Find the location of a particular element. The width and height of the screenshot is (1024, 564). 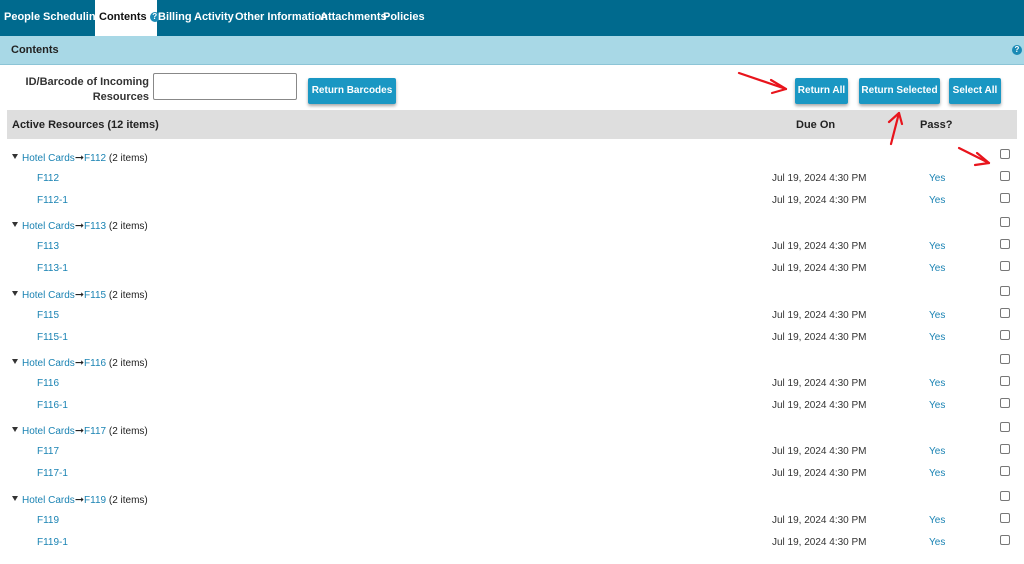

group-child-link: F113 is located at coordinates (95, 226).